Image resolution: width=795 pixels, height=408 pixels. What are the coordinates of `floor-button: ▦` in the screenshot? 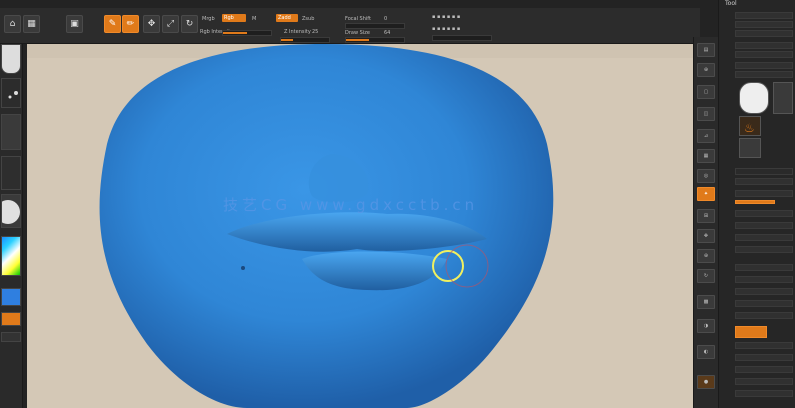 It's located at (706, 156).